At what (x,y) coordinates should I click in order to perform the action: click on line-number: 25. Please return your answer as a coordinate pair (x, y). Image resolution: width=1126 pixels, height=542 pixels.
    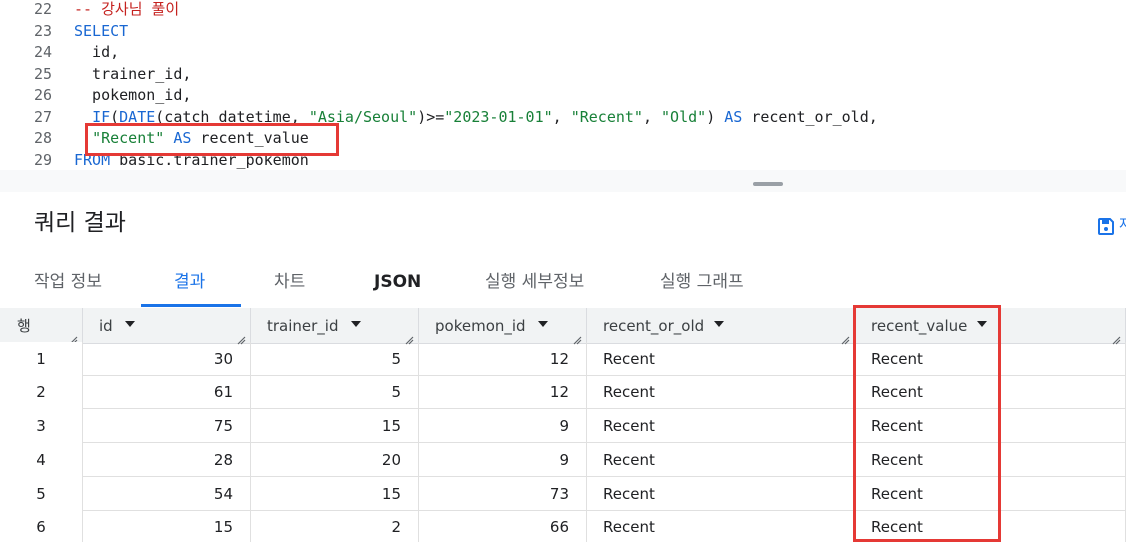
    Looking at the image, I should click on (42, 73).